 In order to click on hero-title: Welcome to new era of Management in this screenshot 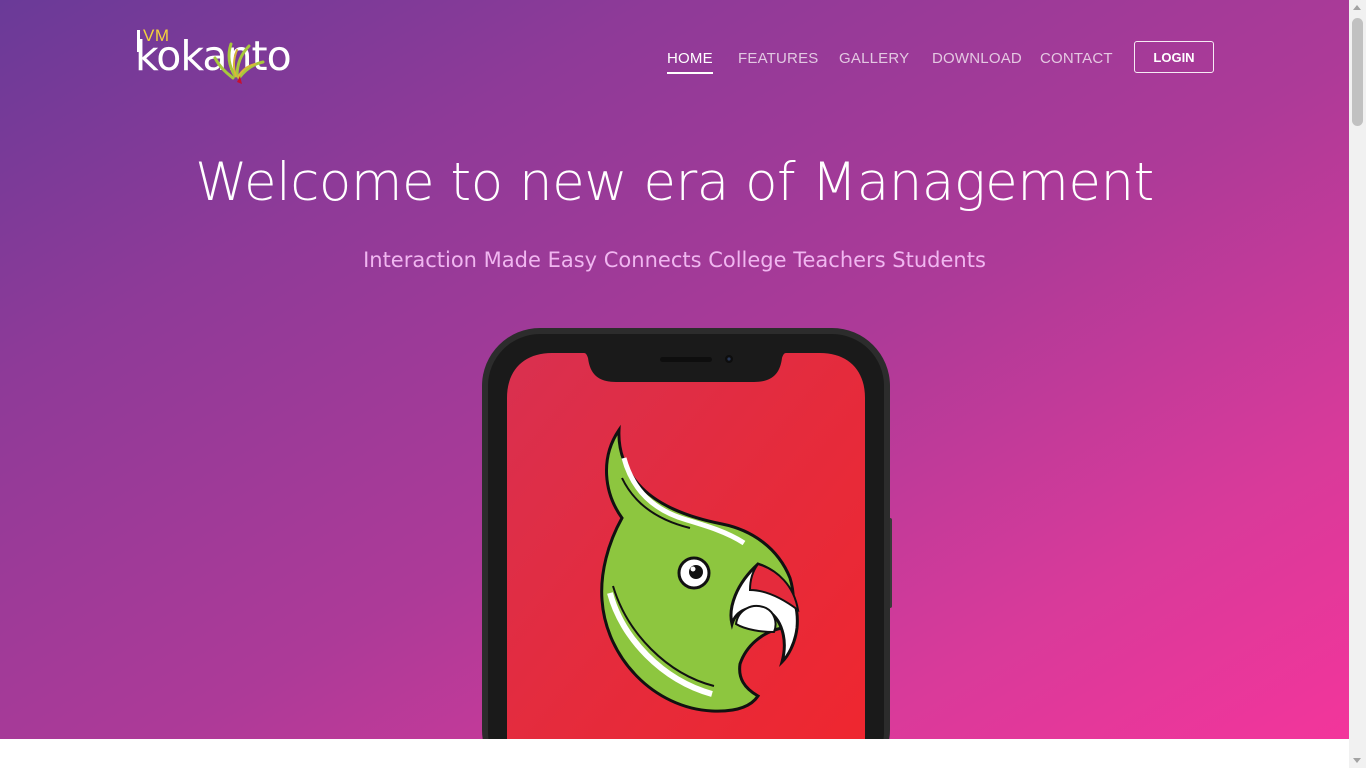, I will do `click(674, 182)`.